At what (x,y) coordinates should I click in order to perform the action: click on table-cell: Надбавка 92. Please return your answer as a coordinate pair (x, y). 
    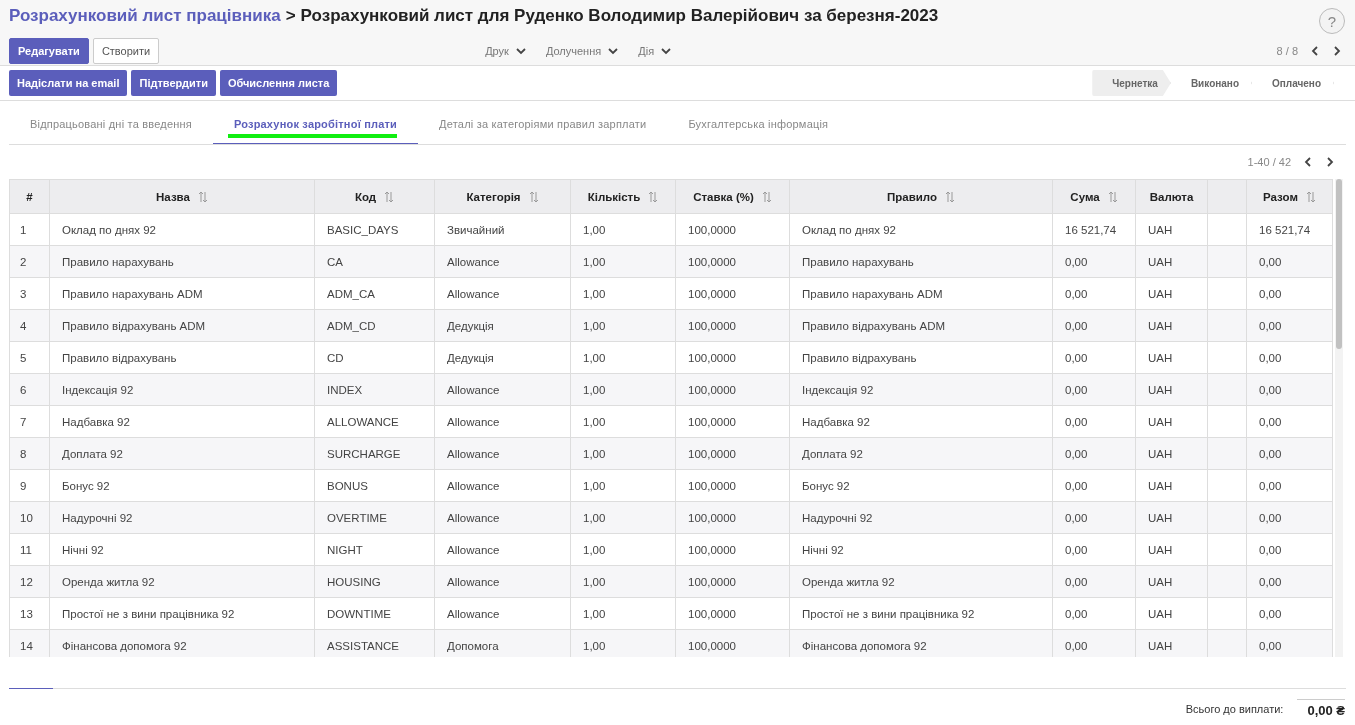
    Looking at the image, I should click on (182, 421).